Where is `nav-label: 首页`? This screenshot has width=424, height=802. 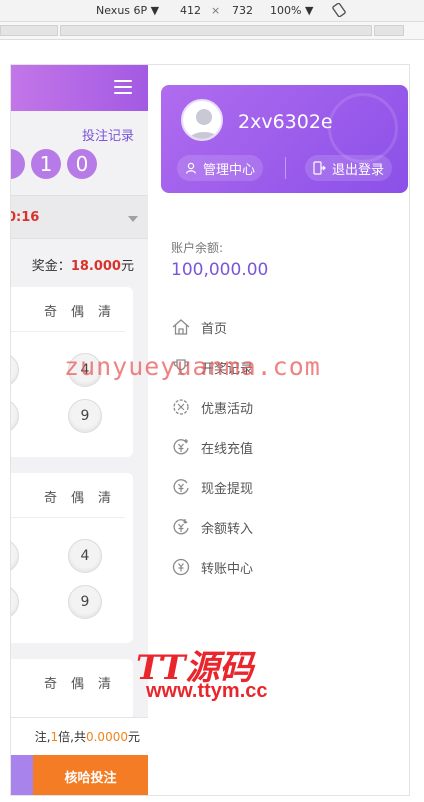
nav-label: 首页 is located at coordinates (214, 329).